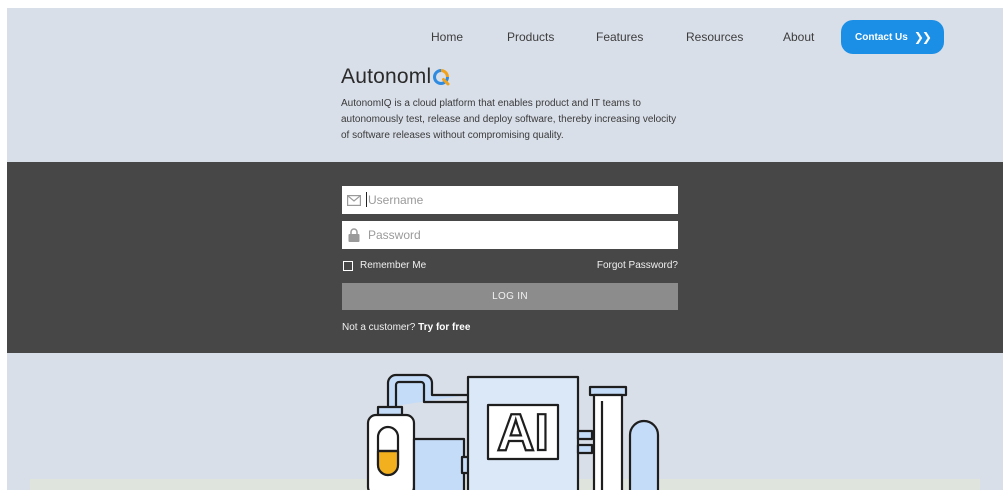 The width and height of the screenshot is (1003, 490). I want to click on ai-machine-illustration: AI, so click(513, 431).